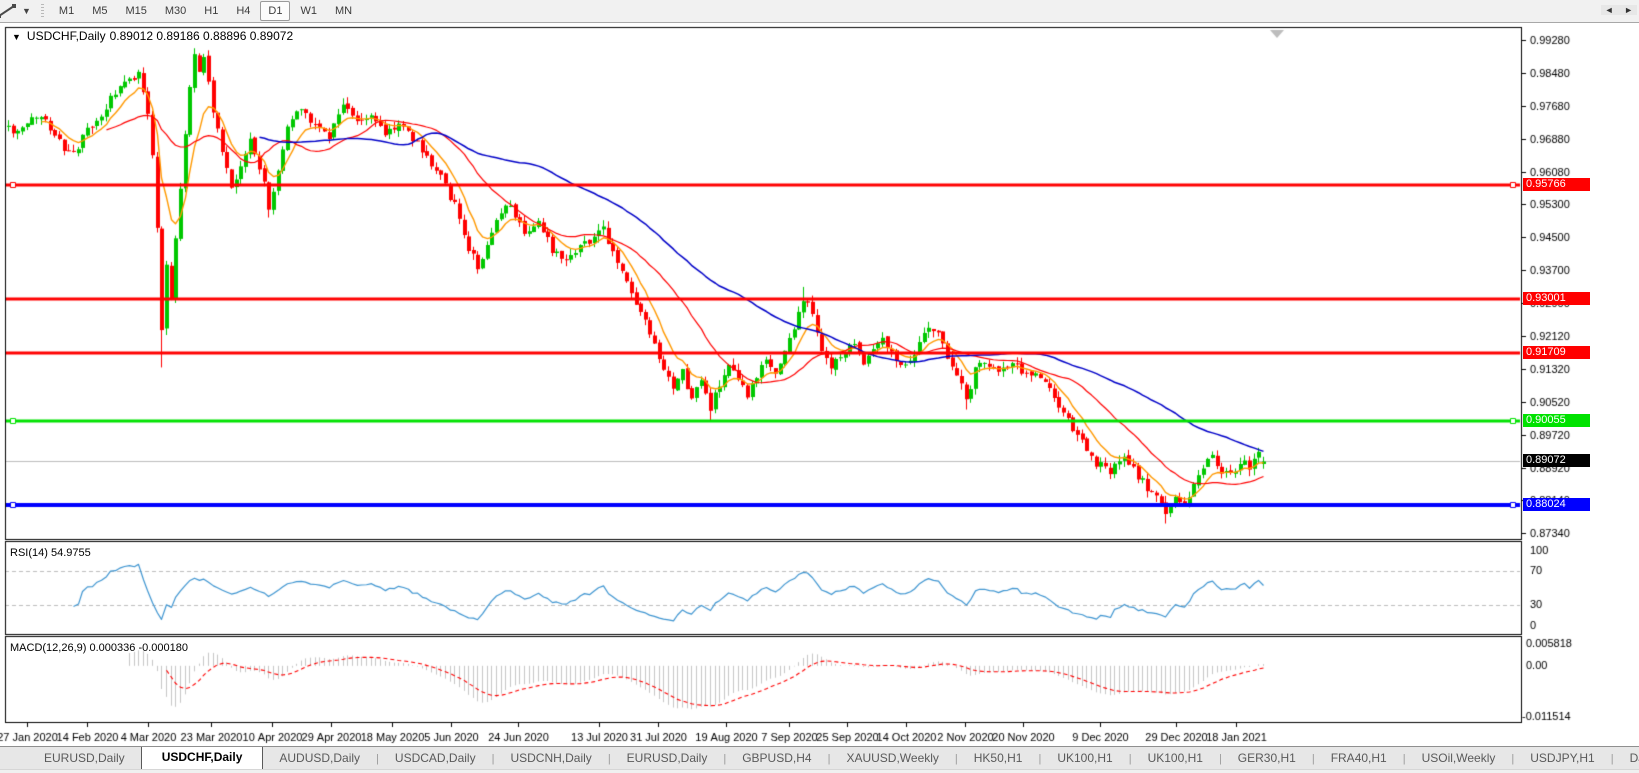 Image resolution: width=1639 pixels, height=773 pixels. What do you see at coordinates (1359, 758) in the screenshot?
I see `chart-tab-fra40-h1: FRA40,H1` at bounding box center [1359, 758].